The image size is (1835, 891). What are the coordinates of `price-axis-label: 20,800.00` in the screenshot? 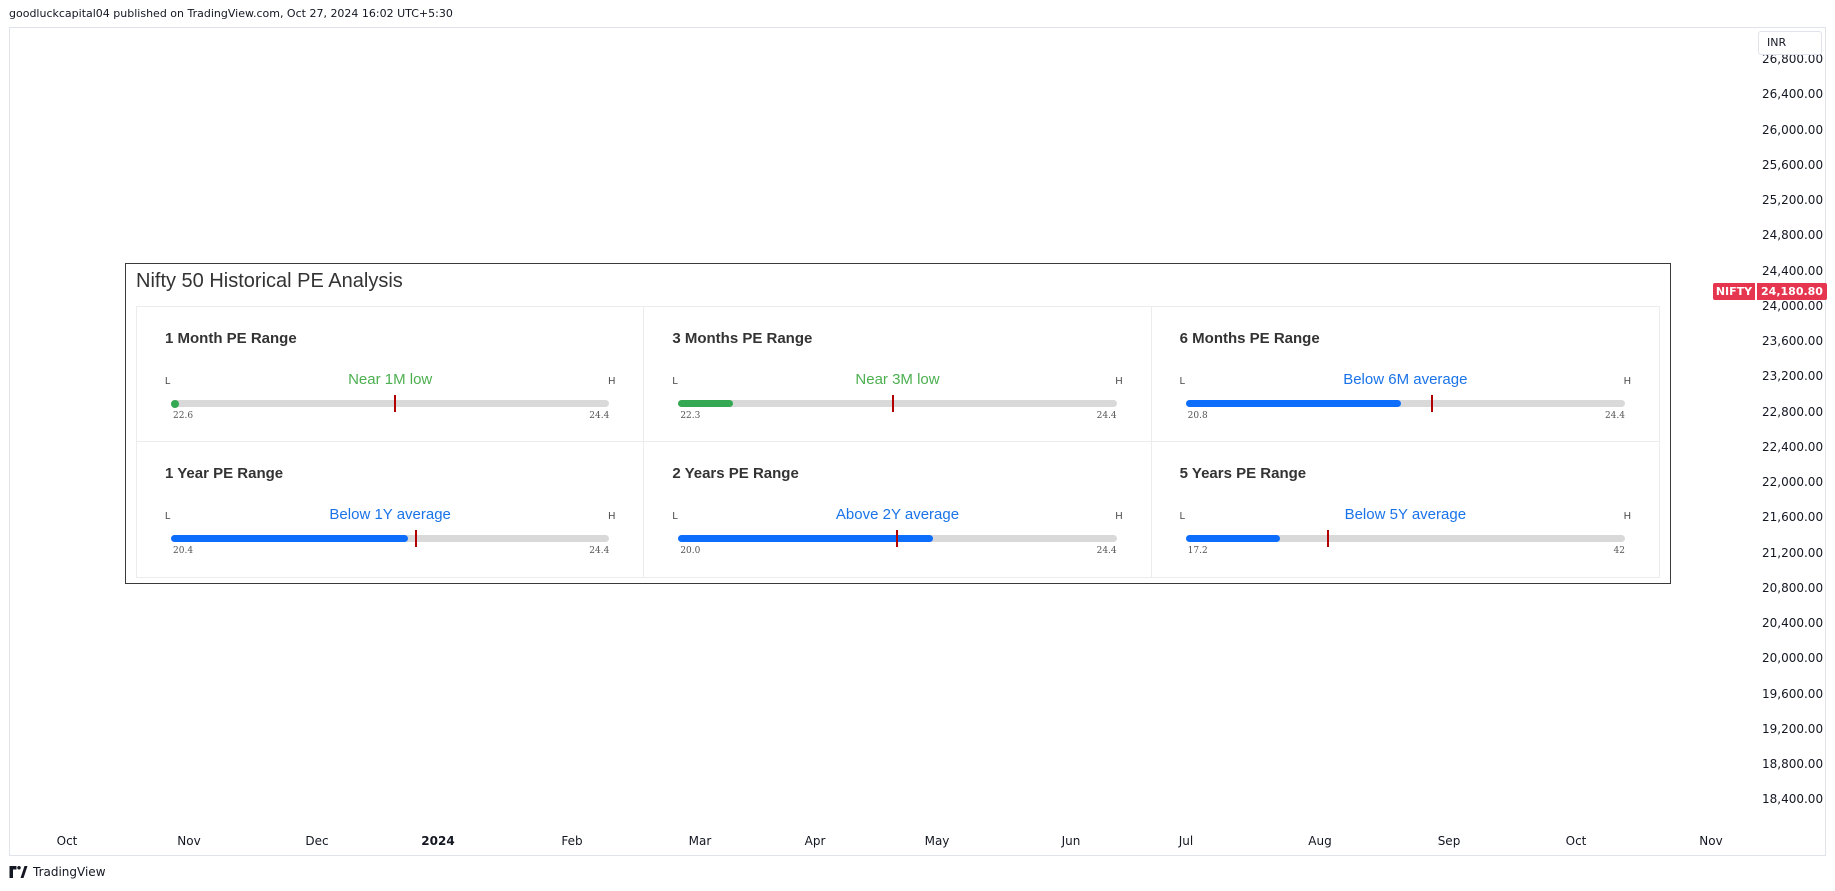 It's located at (1793, 587).